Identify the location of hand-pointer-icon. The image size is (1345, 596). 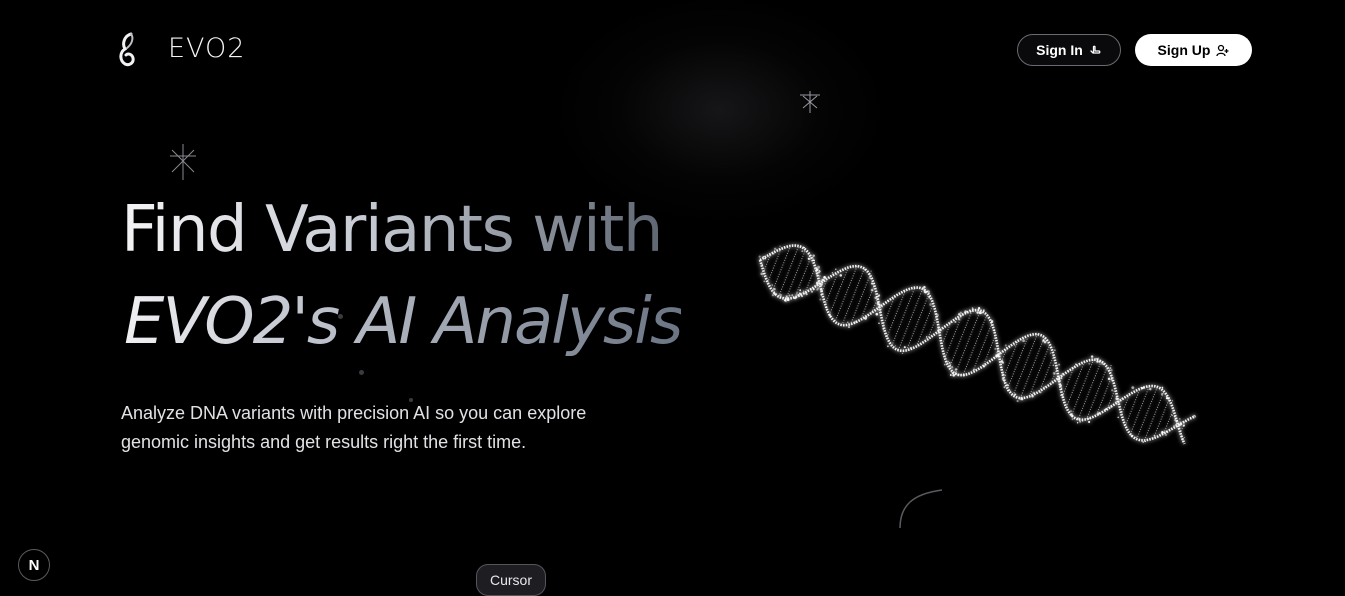
(1095, 50).